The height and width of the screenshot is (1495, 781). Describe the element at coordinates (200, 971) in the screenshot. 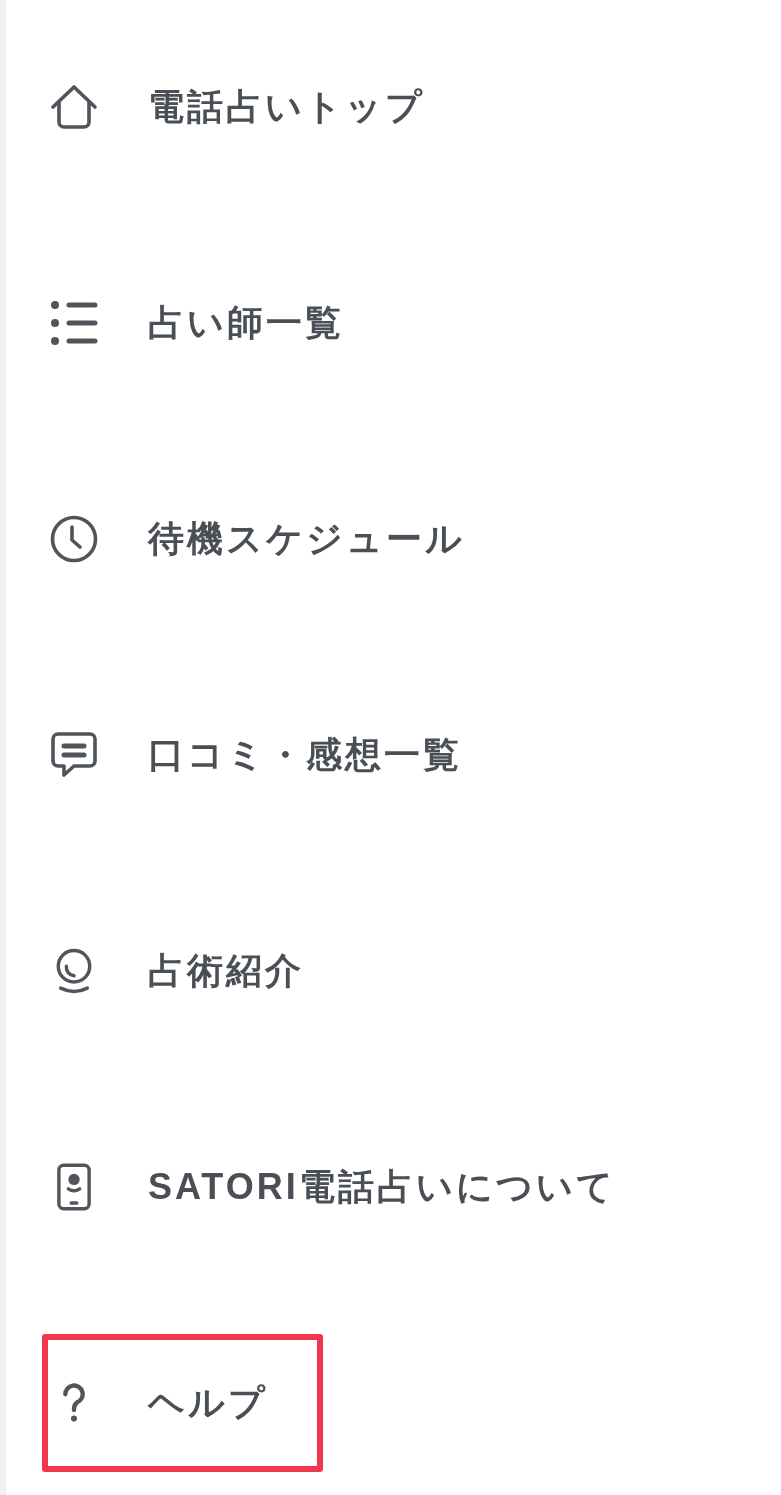

I see `menu-item: 占術紹介` at that location.